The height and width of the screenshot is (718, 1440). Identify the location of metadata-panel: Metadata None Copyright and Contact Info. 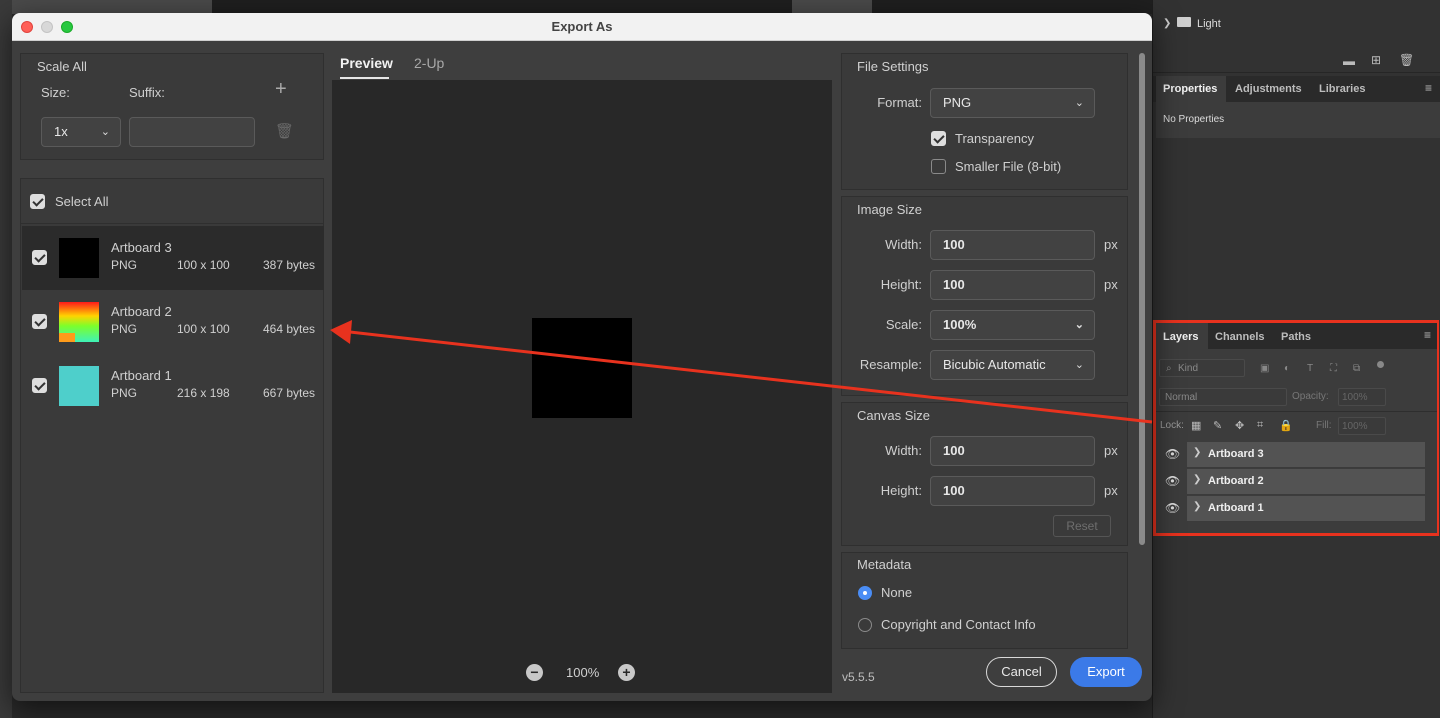
(984, 600).